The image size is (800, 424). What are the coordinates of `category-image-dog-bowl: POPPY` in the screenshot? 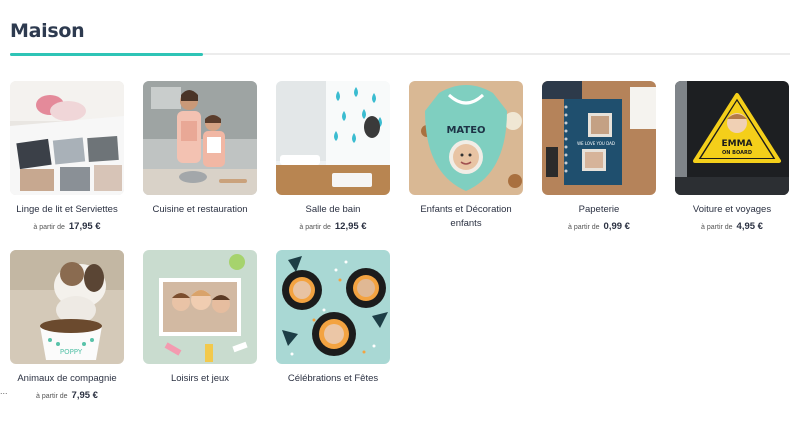 It's located at (67, 307).